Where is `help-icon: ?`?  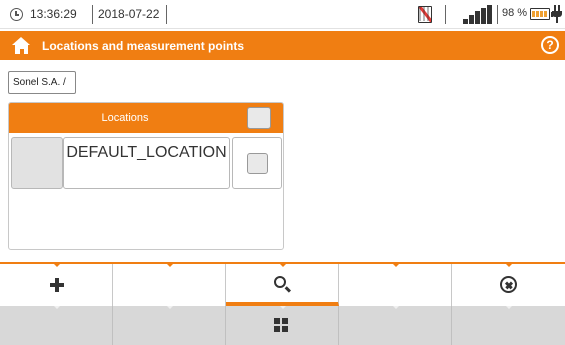
help-icon: ? is located at coordinates (550, 45).